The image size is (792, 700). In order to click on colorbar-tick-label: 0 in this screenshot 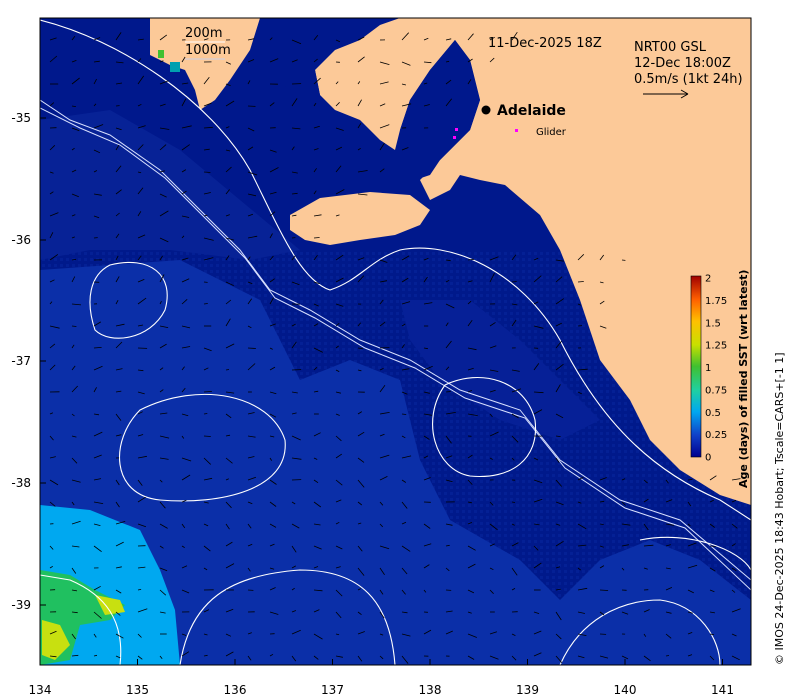, I will do `click(708, 458)`.